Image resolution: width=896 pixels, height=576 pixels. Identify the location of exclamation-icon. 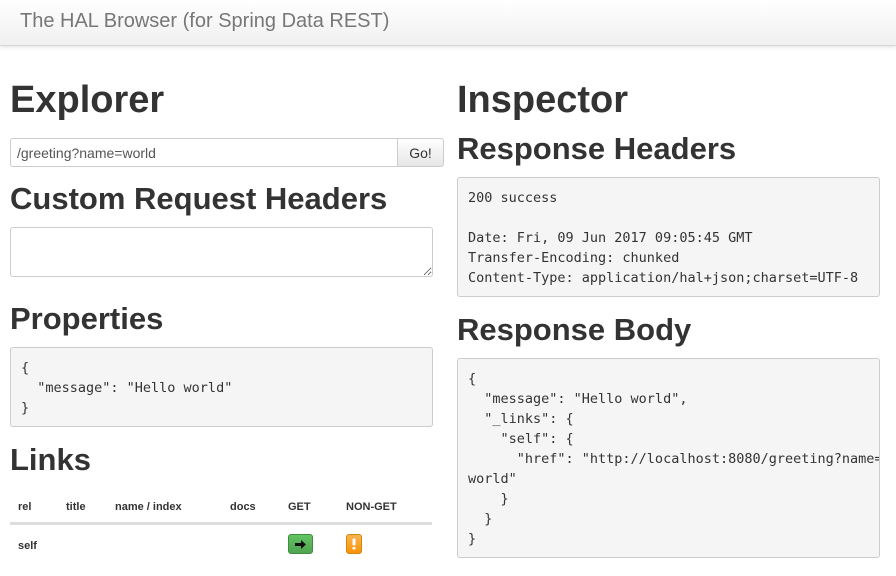
(354, 544).